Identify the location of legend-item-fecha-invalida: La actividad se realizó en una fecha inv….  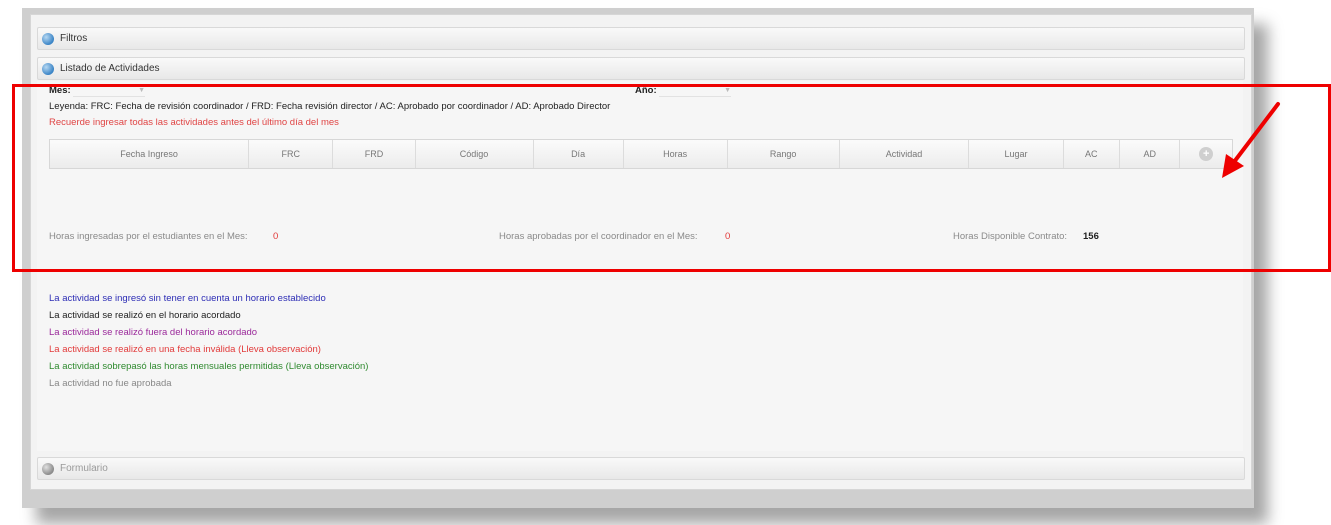
(185, 349).